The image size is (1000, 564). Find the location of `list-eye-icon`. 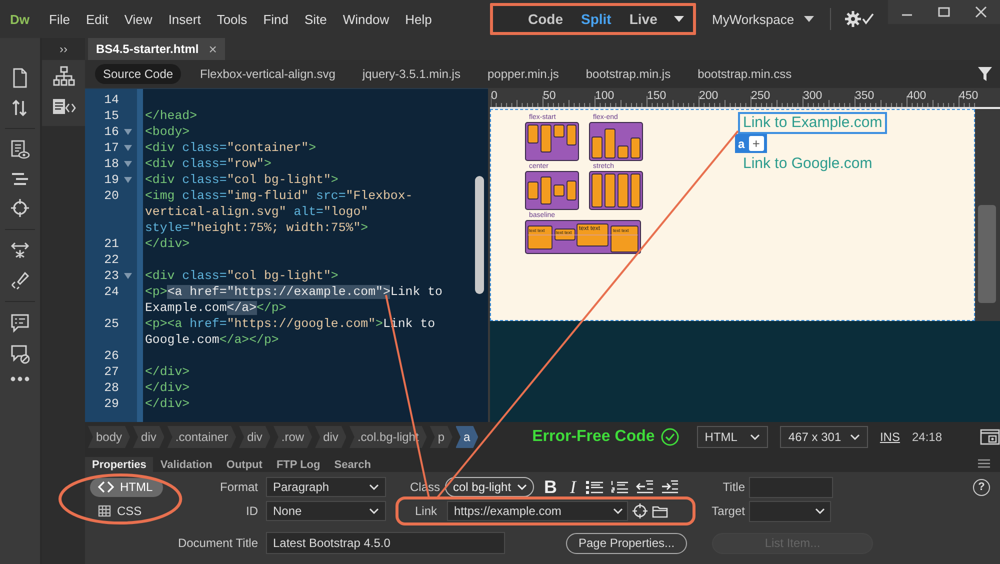

list-eye-icon is located at coordinates (20, 150).